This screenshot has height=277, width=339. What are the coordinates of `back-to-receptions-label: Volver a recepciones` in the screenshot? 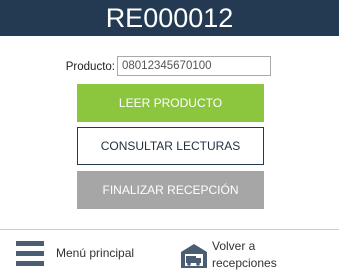 It's located at (244, 254).